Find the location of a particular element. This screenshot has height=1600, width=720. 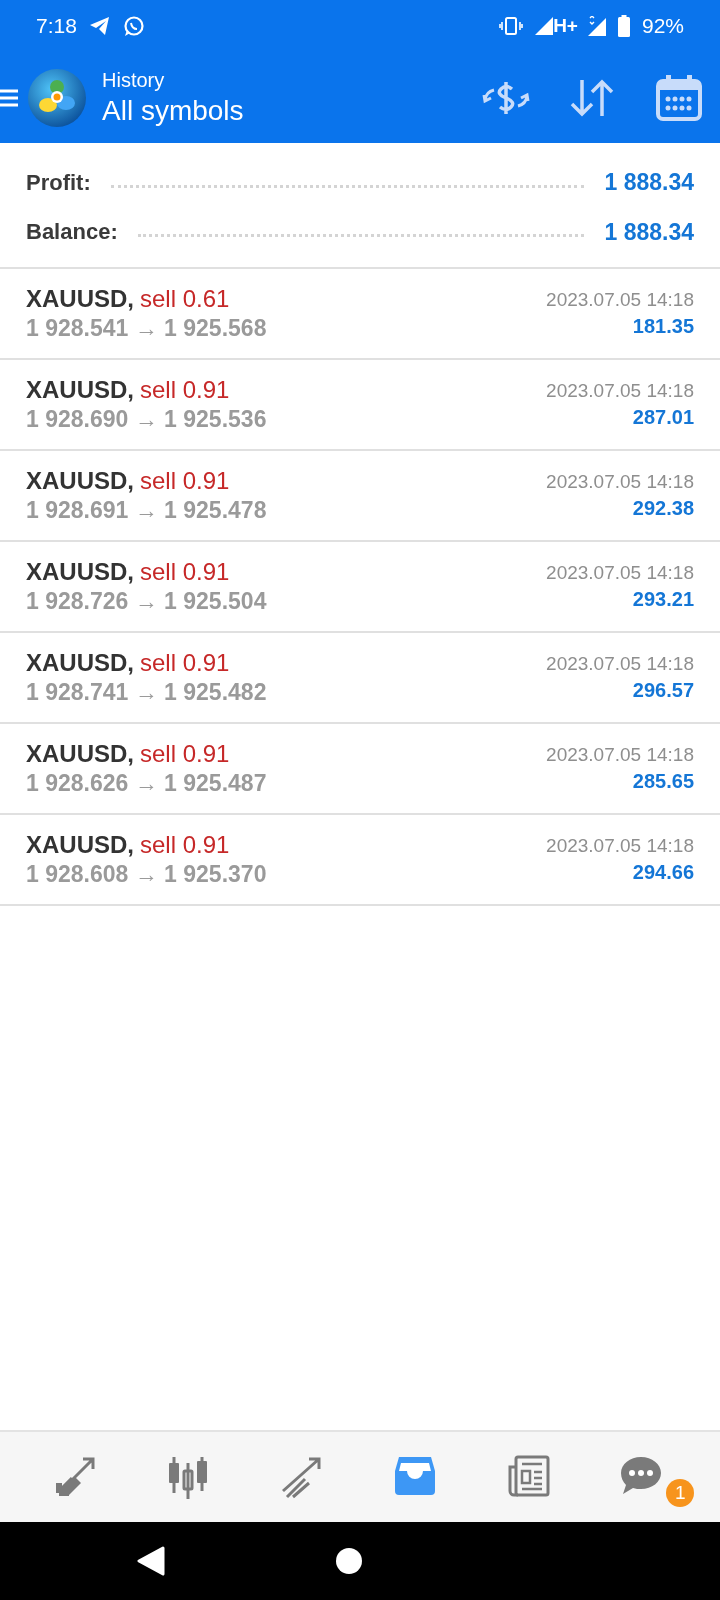

status-time: 7:18 is located at coordinates (56, 26).